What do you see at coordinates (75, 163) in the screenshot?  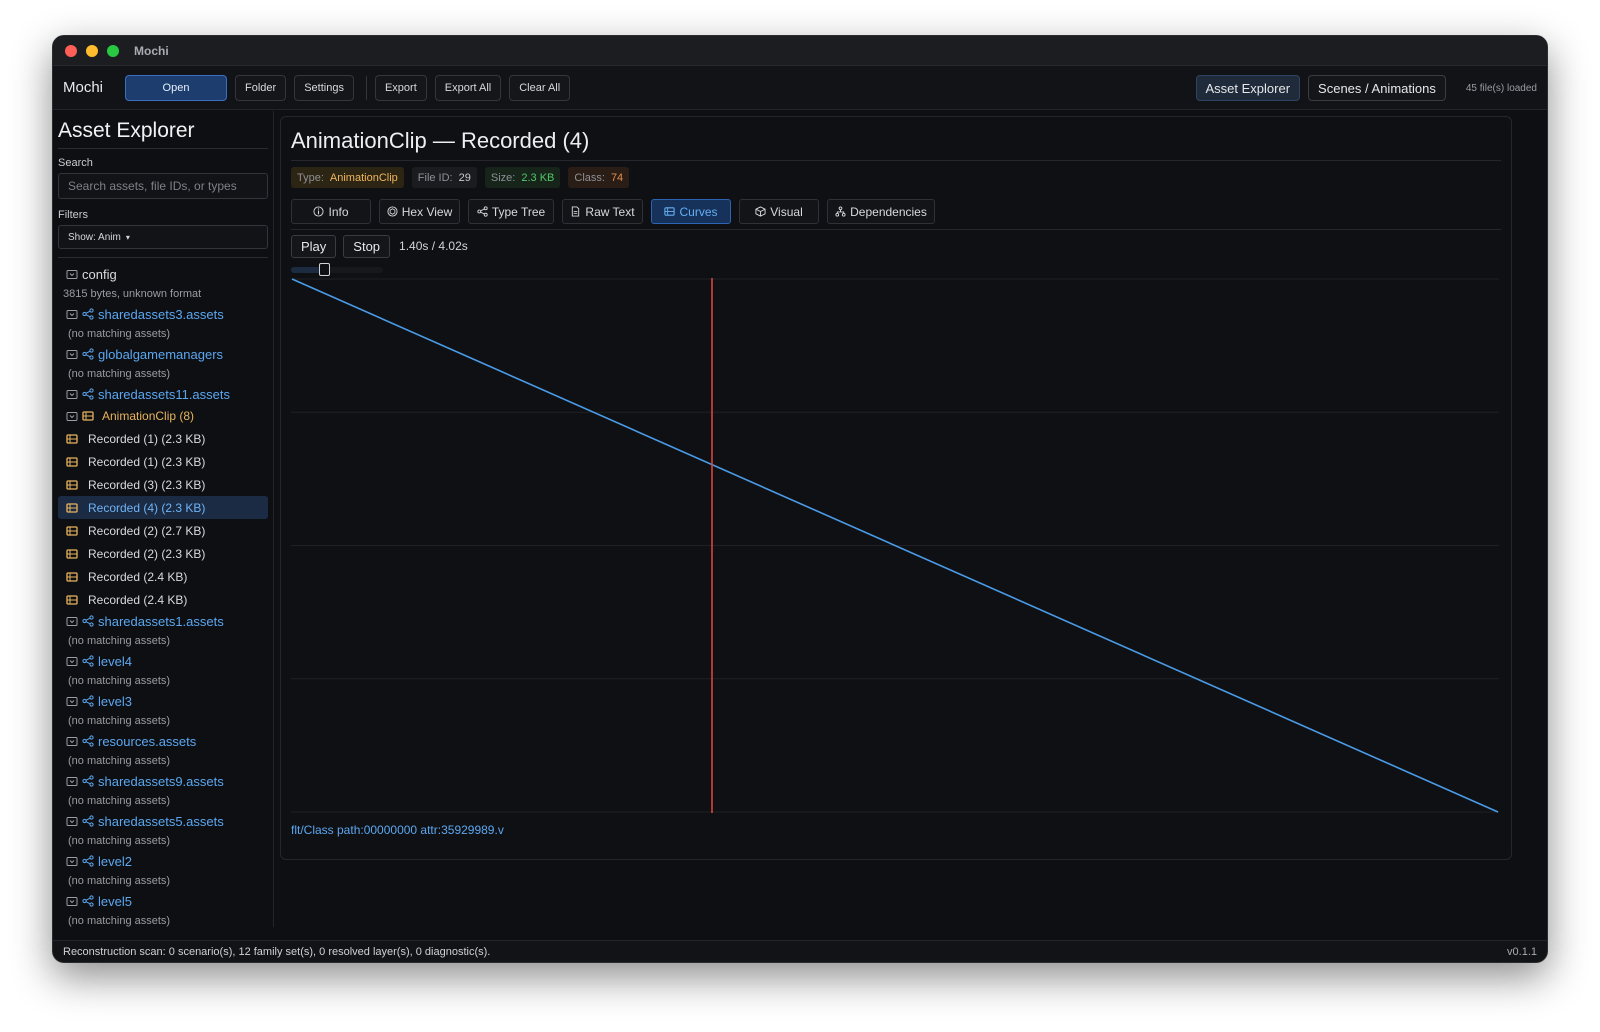 I see `search-label: Search` at bounding box center [75, 163].